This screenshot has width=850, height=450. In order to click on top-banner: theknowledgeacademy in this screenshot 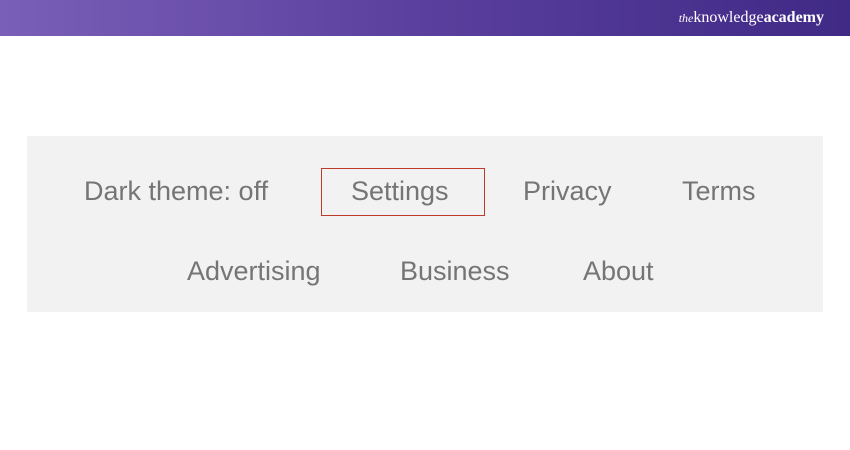, I will do `click(425, 18)`.